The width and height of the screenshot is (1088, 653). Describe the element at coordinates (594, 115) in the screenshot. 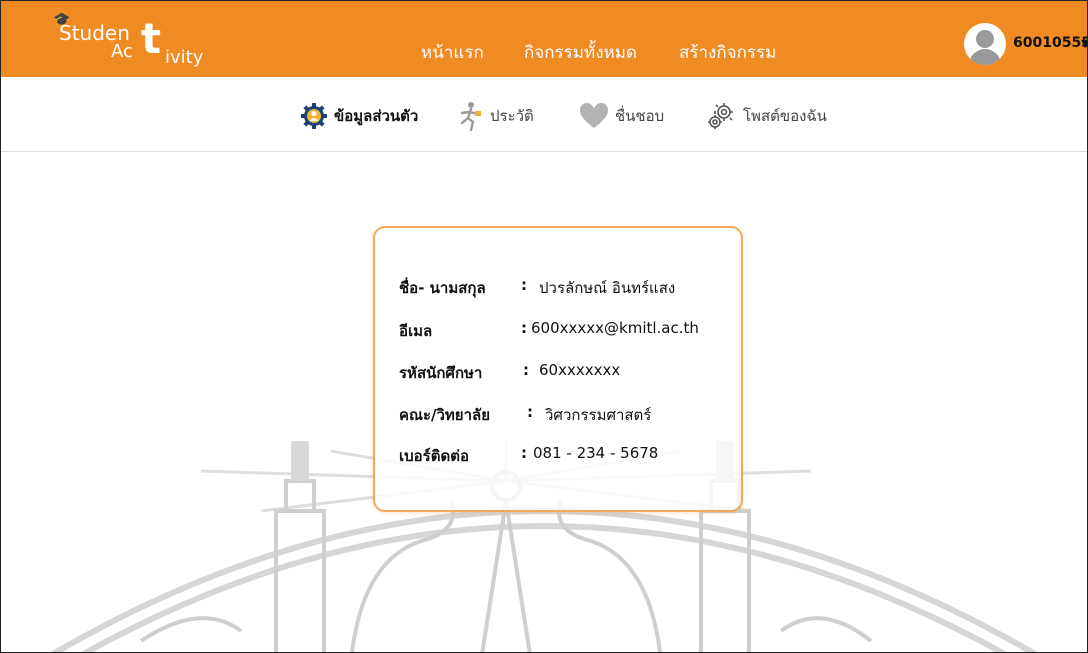

I see `heart-icon` at that location.